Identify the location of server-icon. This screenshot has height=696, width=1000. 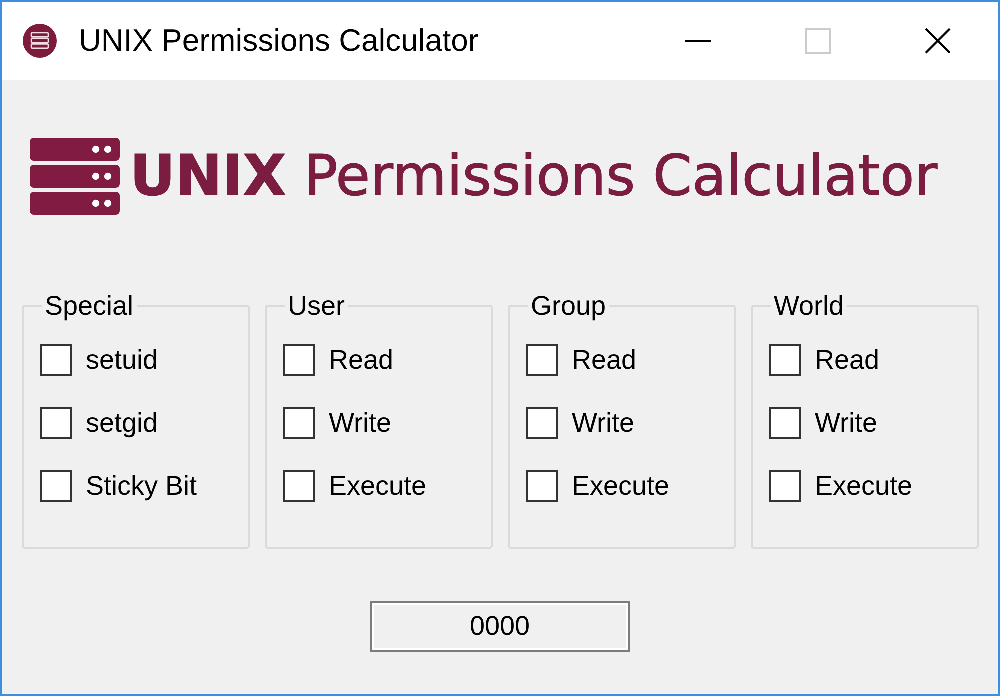
(40, 41).